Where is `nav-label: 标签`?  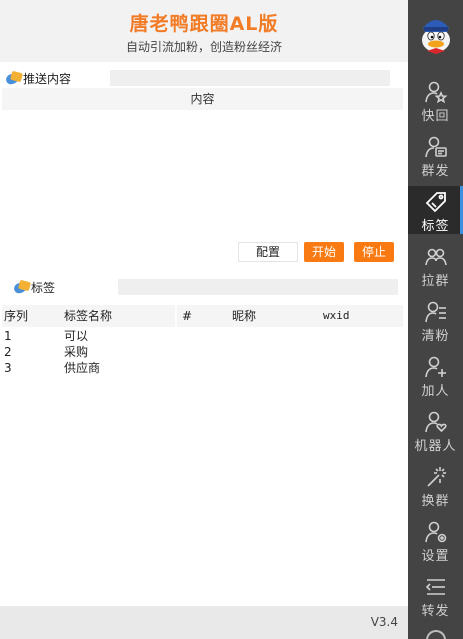
nav-label: 标签 is located at coordinates (435, 226).